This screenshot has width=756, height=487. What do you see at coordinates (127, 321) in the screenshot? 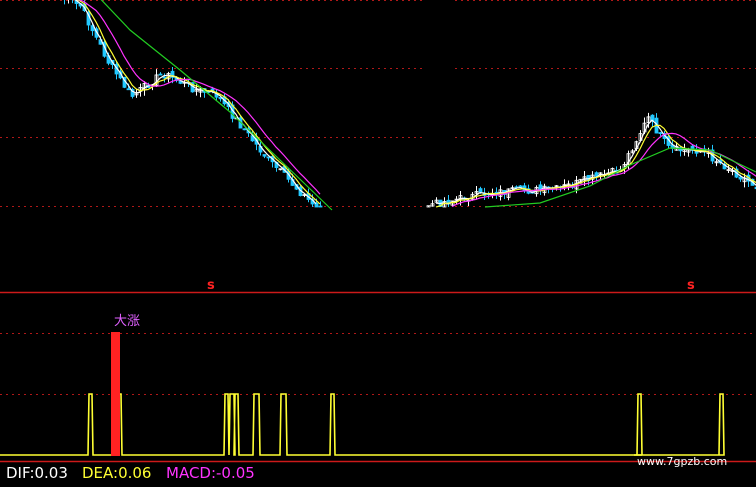
I see `signal-label: 大涨` at bounding box center [127, 321].